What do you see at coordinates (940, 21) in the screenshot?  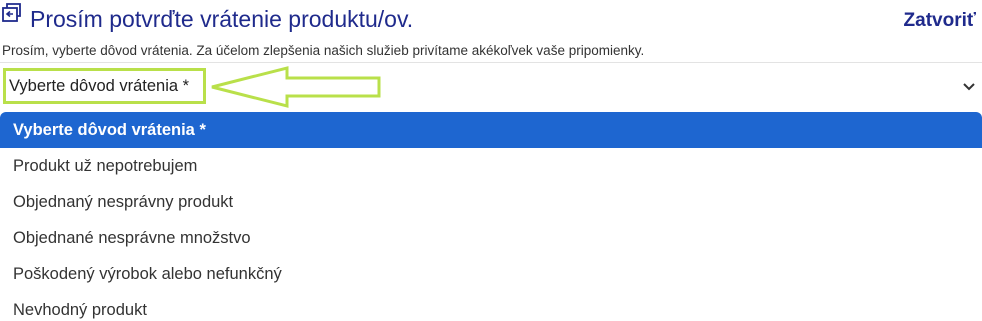 I see `close-button: Zatvoriť` at bounding box center [940, 21].